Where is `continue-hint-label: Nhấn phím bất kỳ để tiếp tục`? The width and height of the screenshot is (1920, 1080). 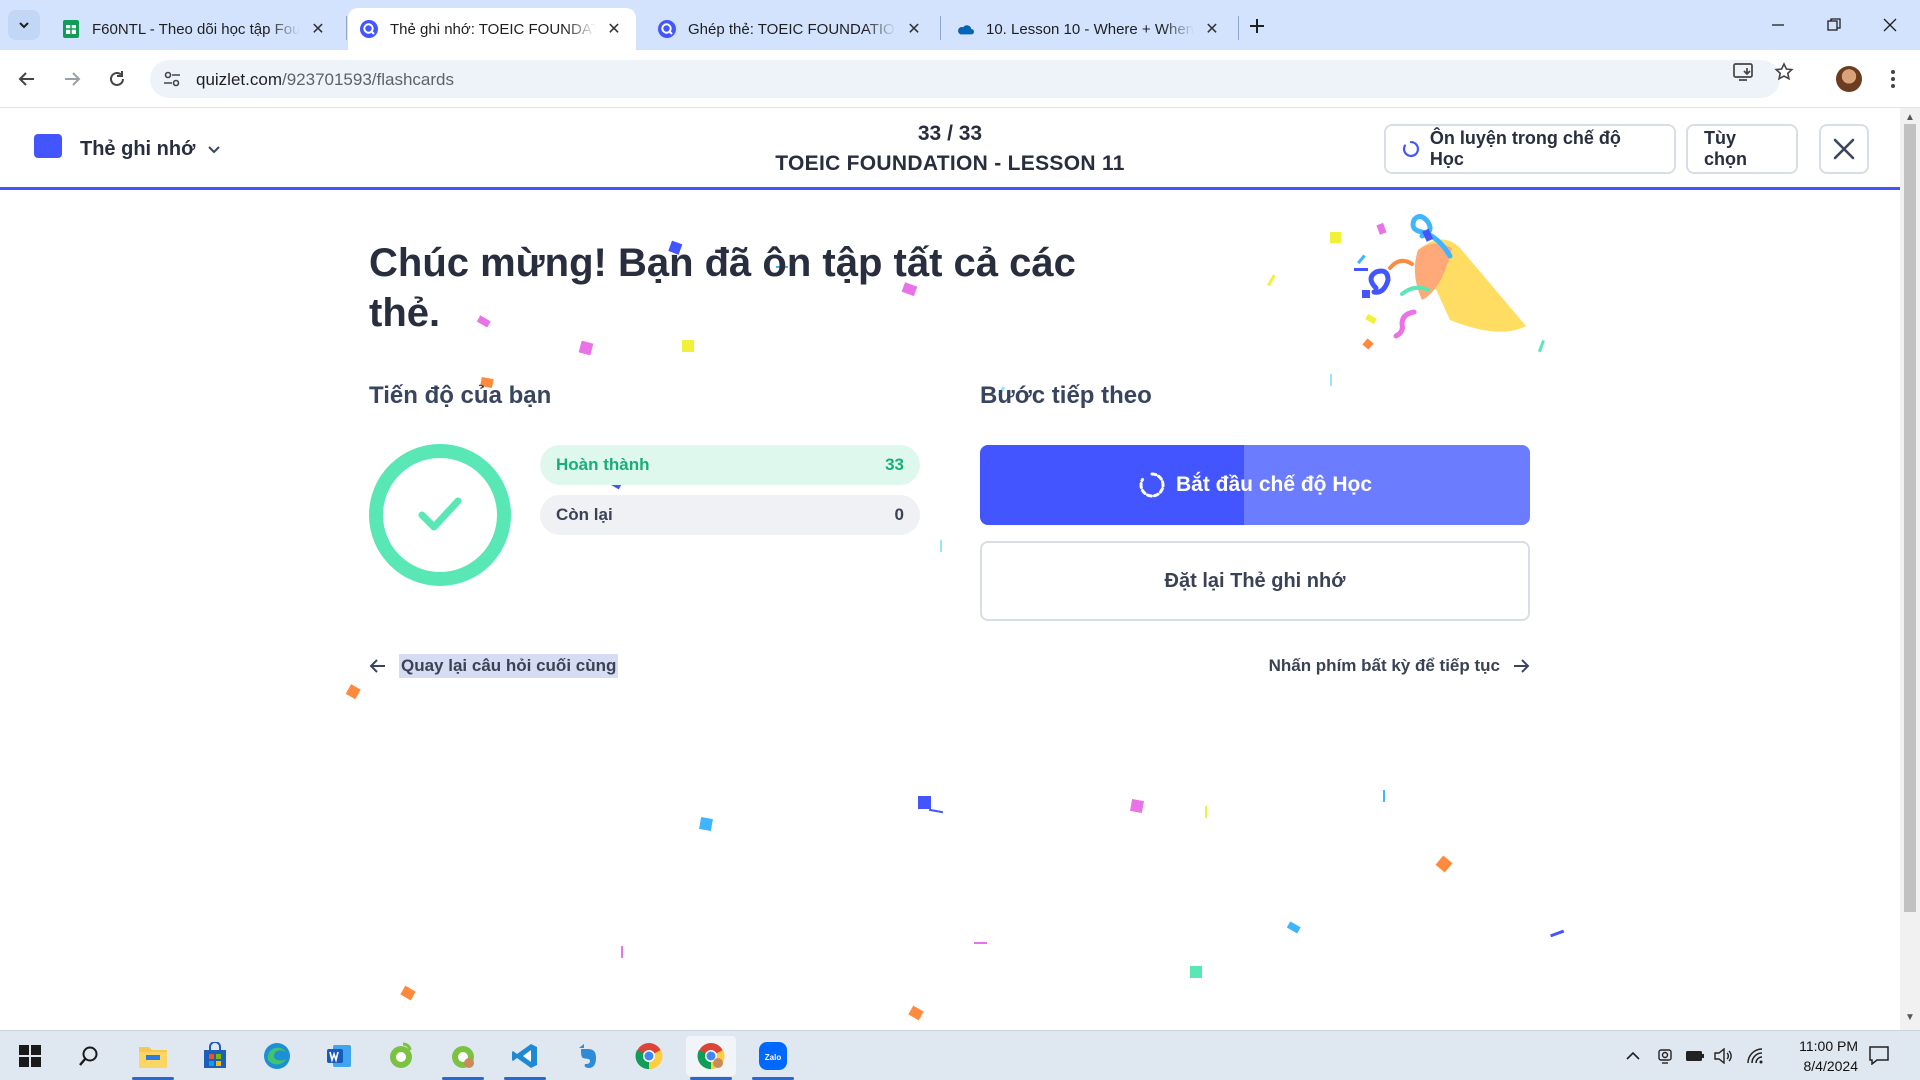
continue-hint-label: Nhấn phím bất kỳ để tiếp tục is located at coordinates (1384, 665).